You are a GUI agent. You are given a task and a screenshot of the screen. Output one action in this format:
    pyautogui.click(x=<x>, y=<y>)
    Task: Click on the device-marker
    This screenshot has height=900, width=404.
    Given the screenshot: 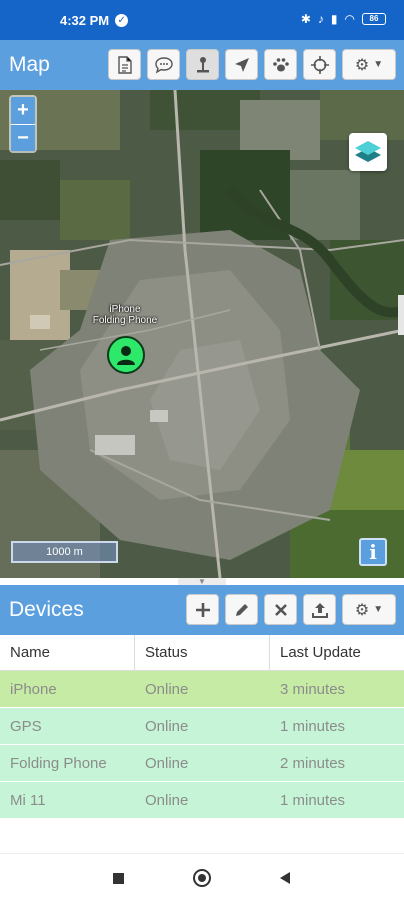 What is the action you would take?
    pyautogui.click(x=126, y=355)
    